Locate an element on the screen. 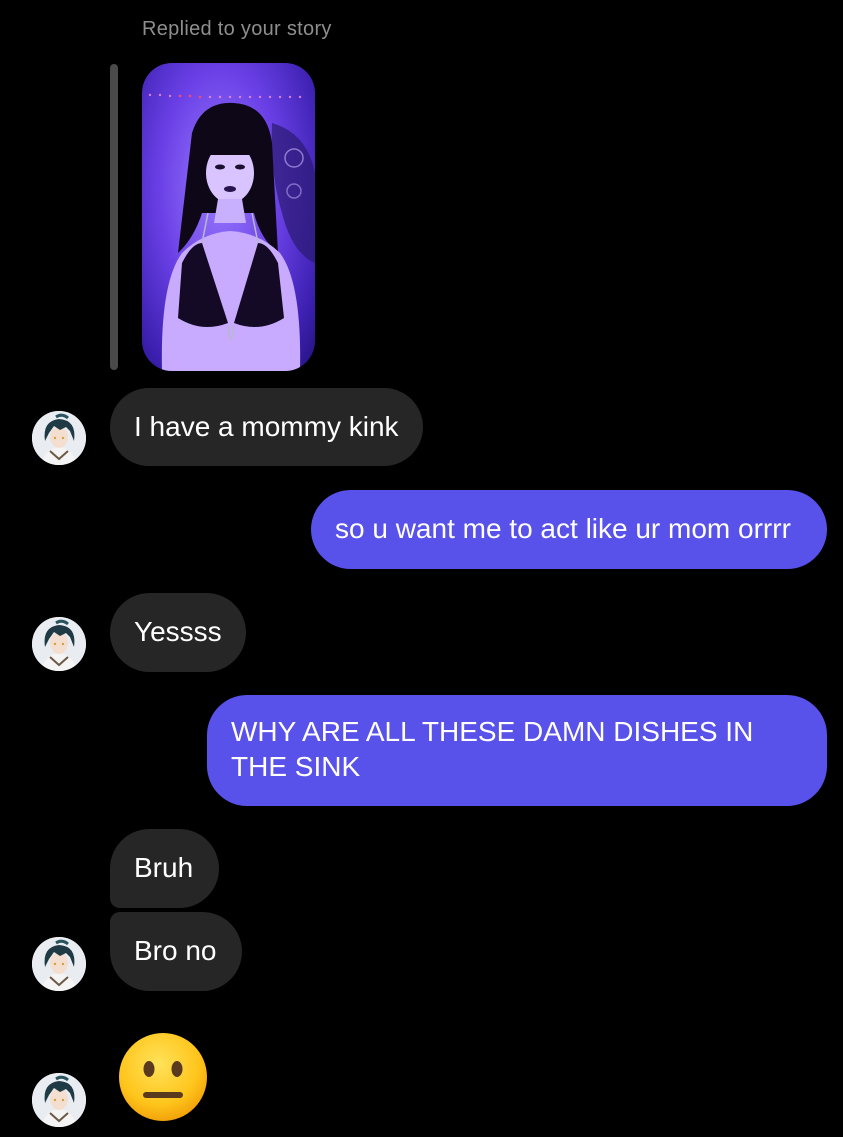 The width and height of the screenshot is (843, 1137). message-text: Bruh is located at coordinates (164, 867).